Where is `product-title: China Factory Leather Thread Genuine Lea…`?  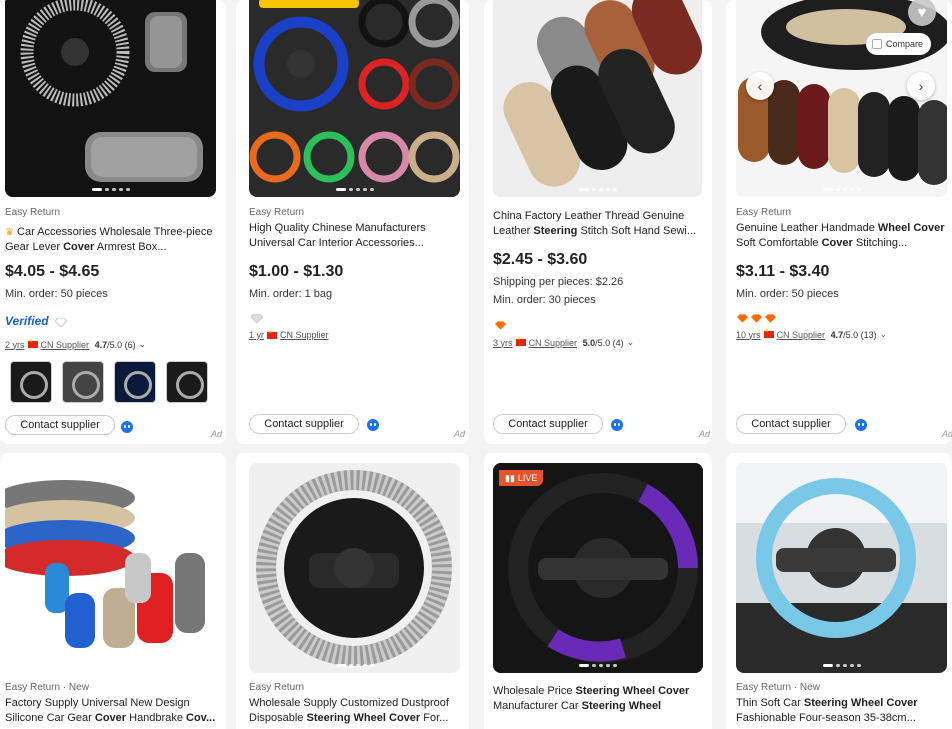 product-title: China Factory Leather Thread Genuine Lea… is located at coordinates (596, 224).